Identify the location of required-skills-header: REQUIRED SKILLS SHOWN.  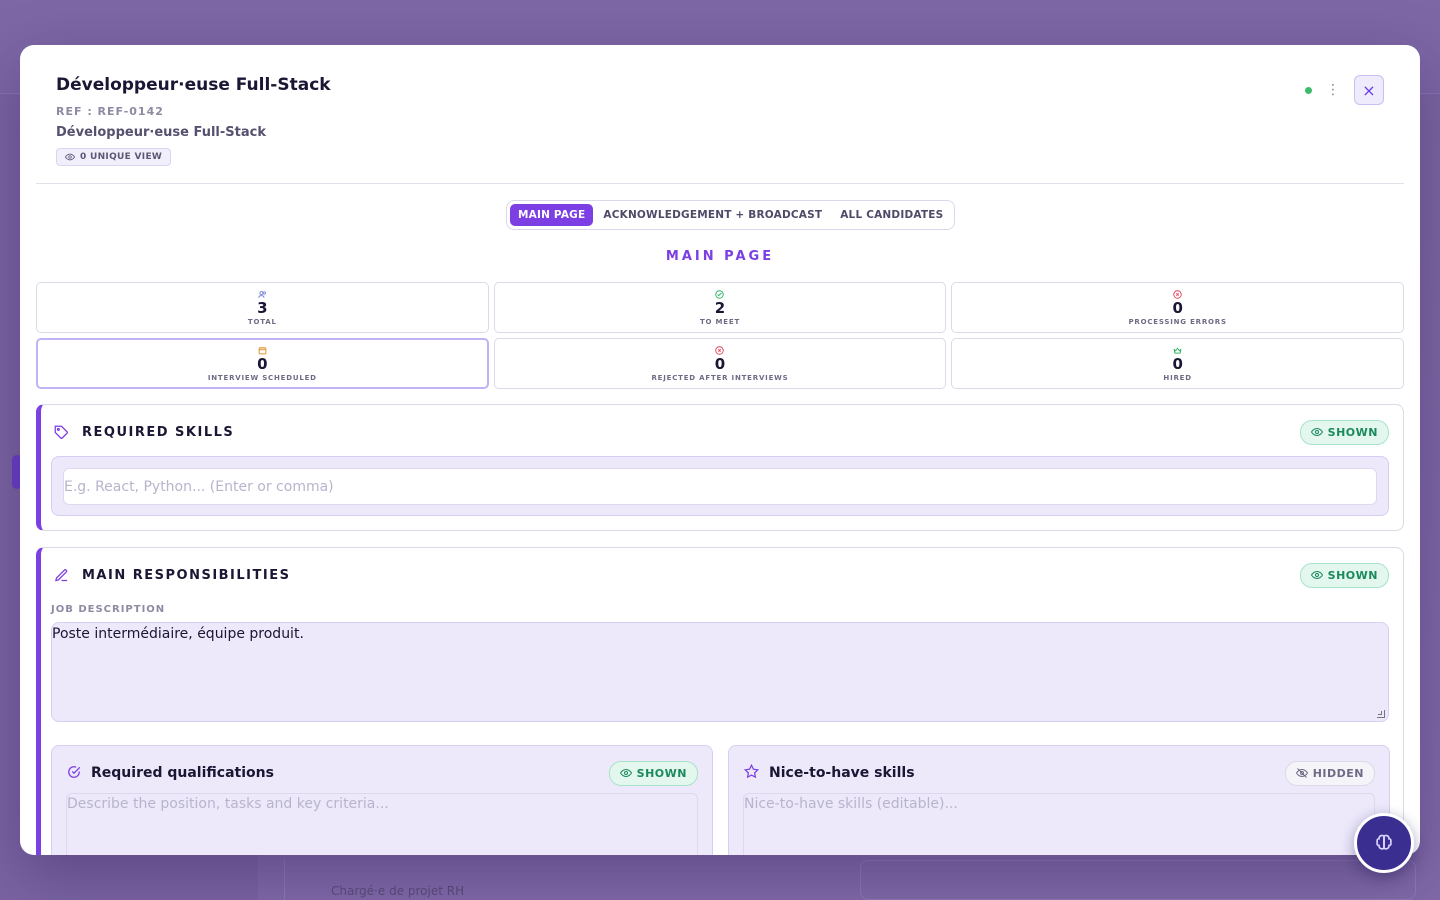
(721, 432).